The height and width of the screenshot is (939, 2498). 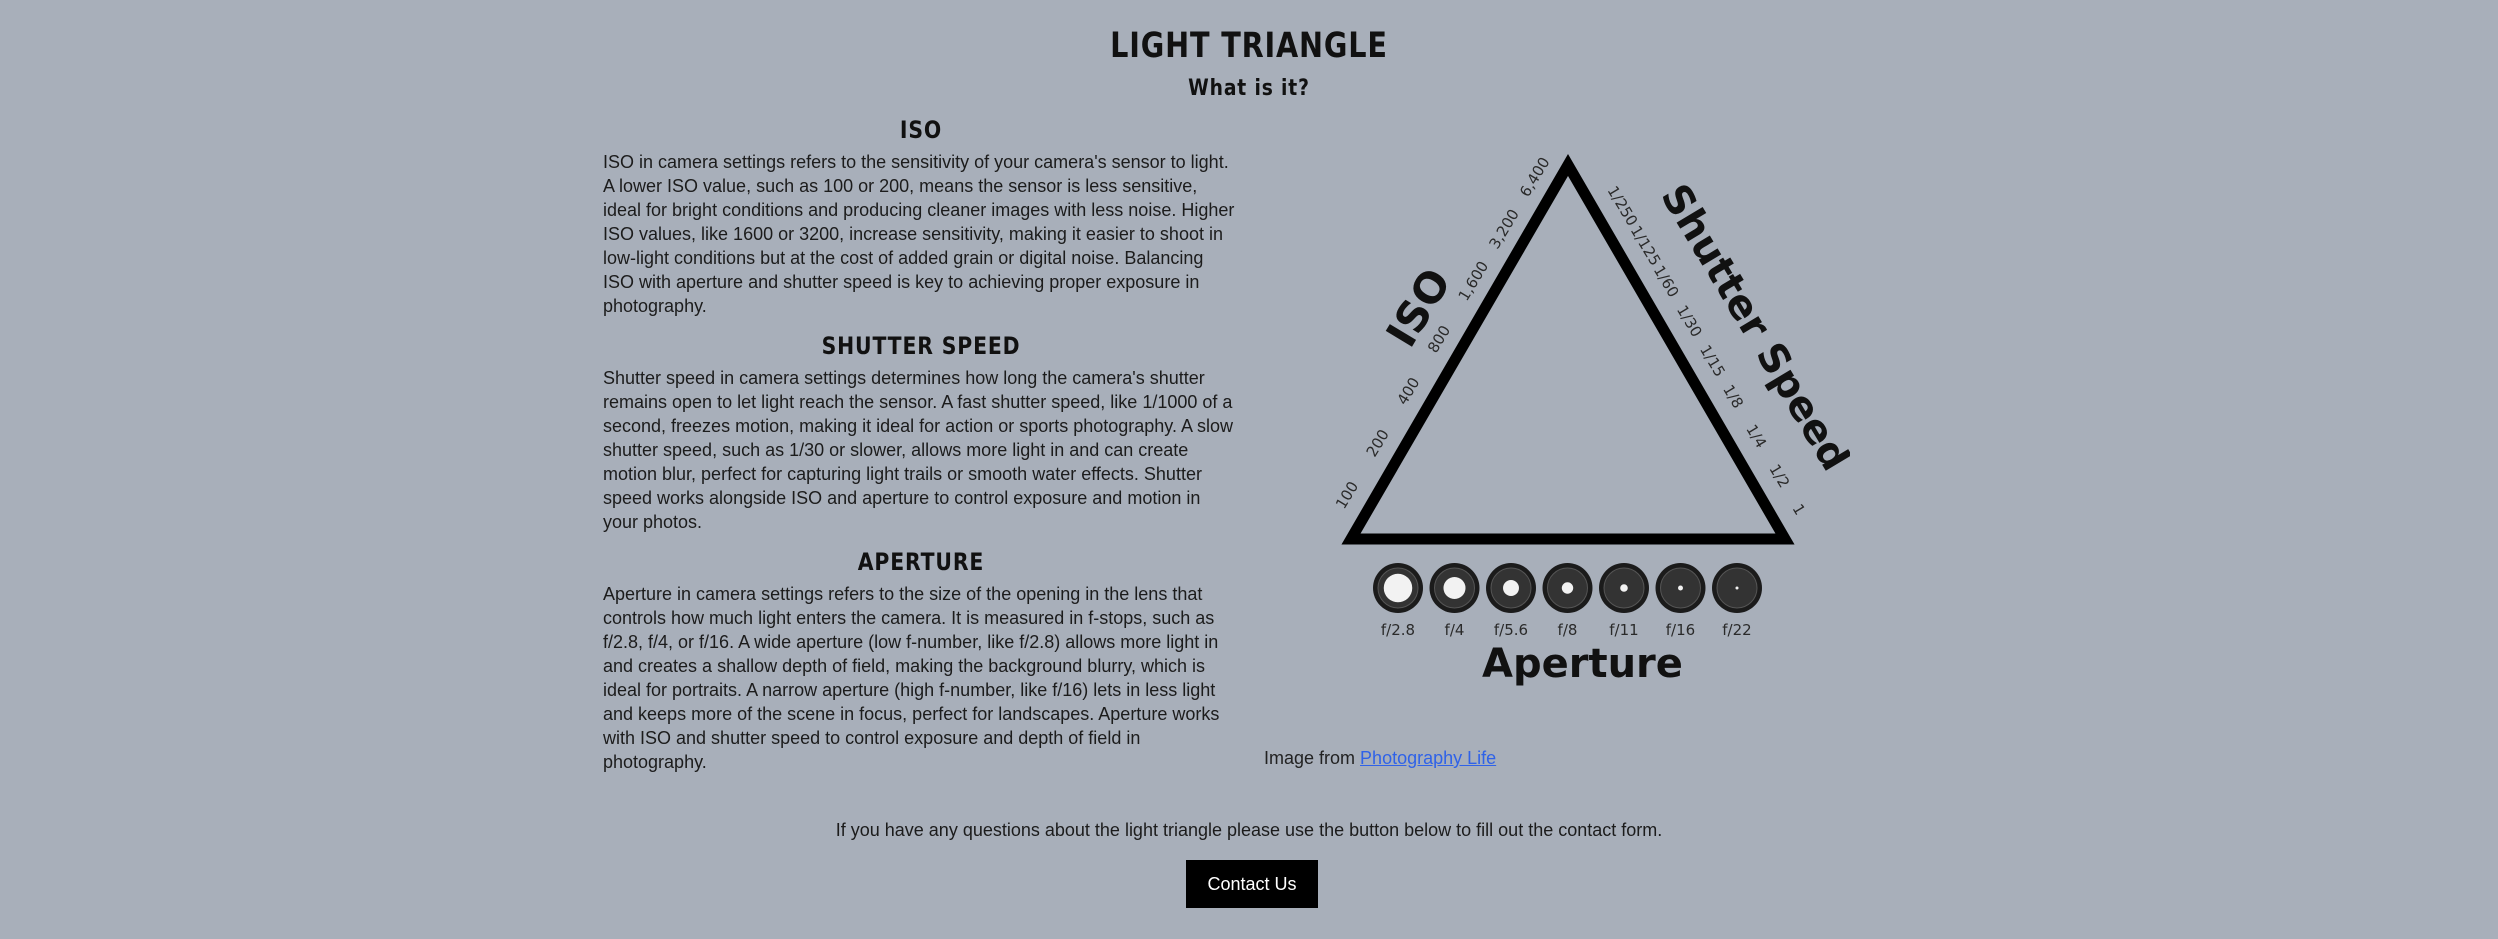 I want to click on aperture-value-label: f/8, so click(x=1568, y=630).